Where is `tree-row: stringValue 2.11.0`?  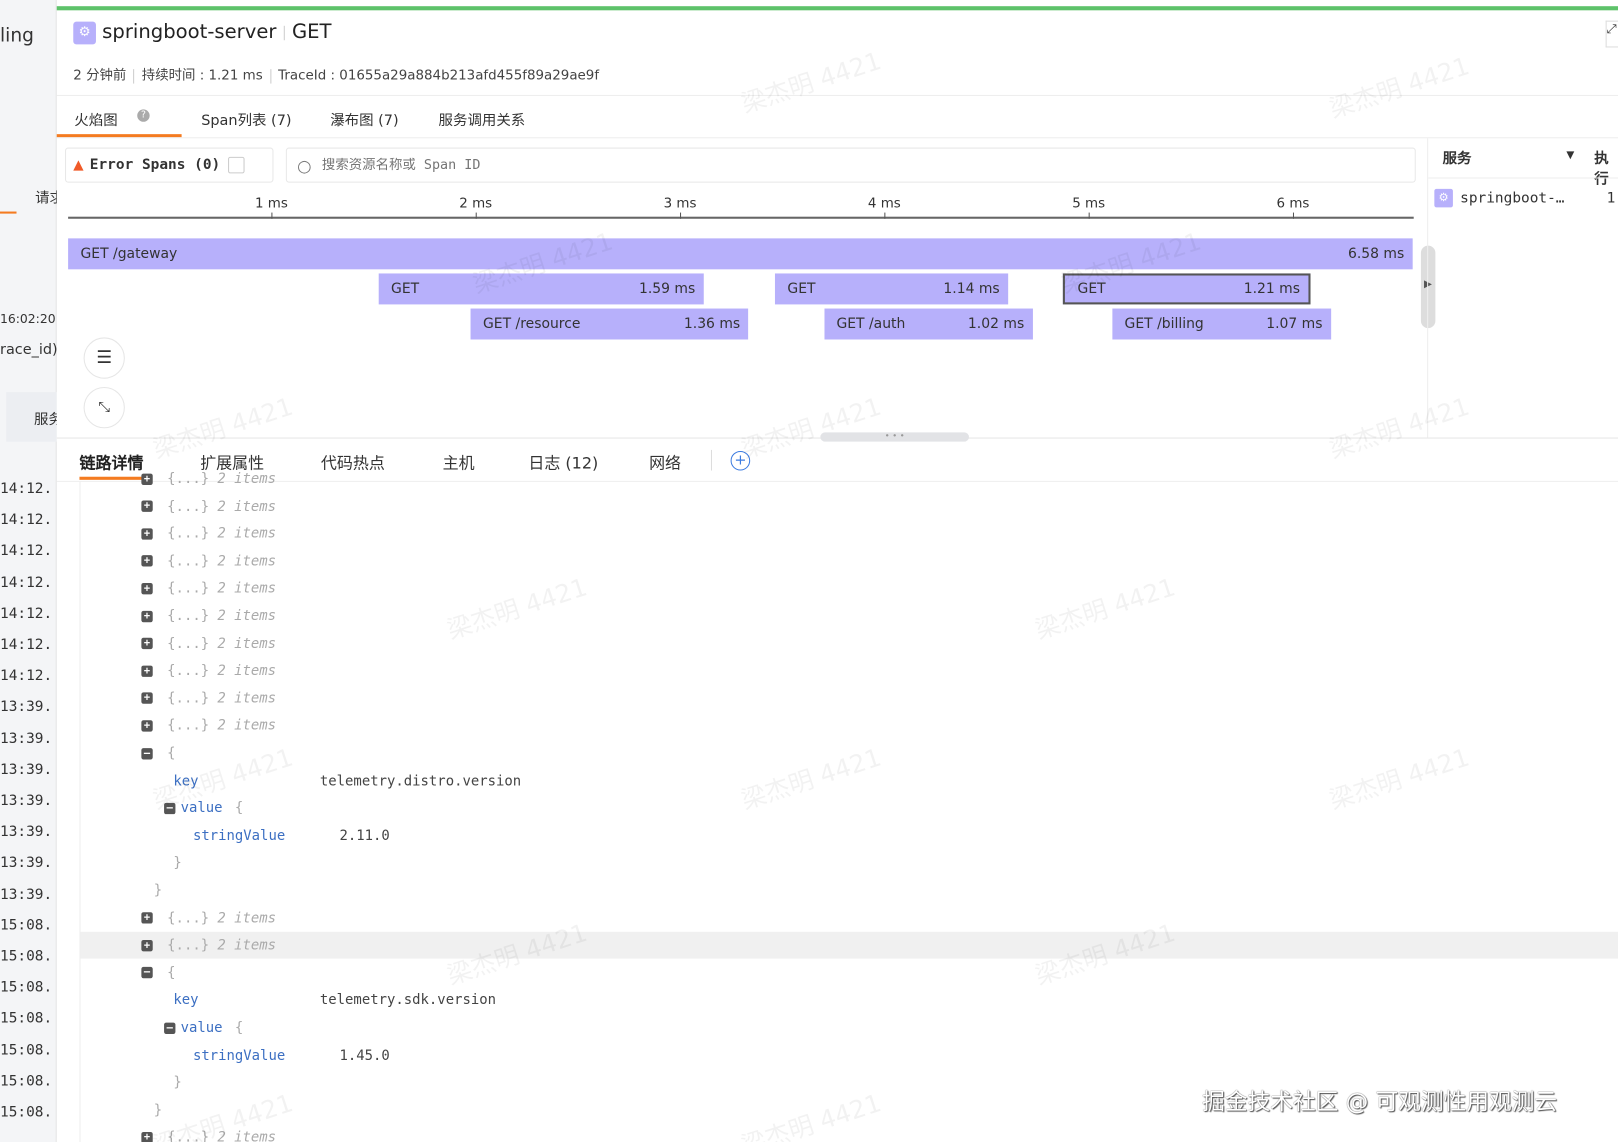
tree-row: stringValue 2.11.0 is located at coordinates (291, 835).